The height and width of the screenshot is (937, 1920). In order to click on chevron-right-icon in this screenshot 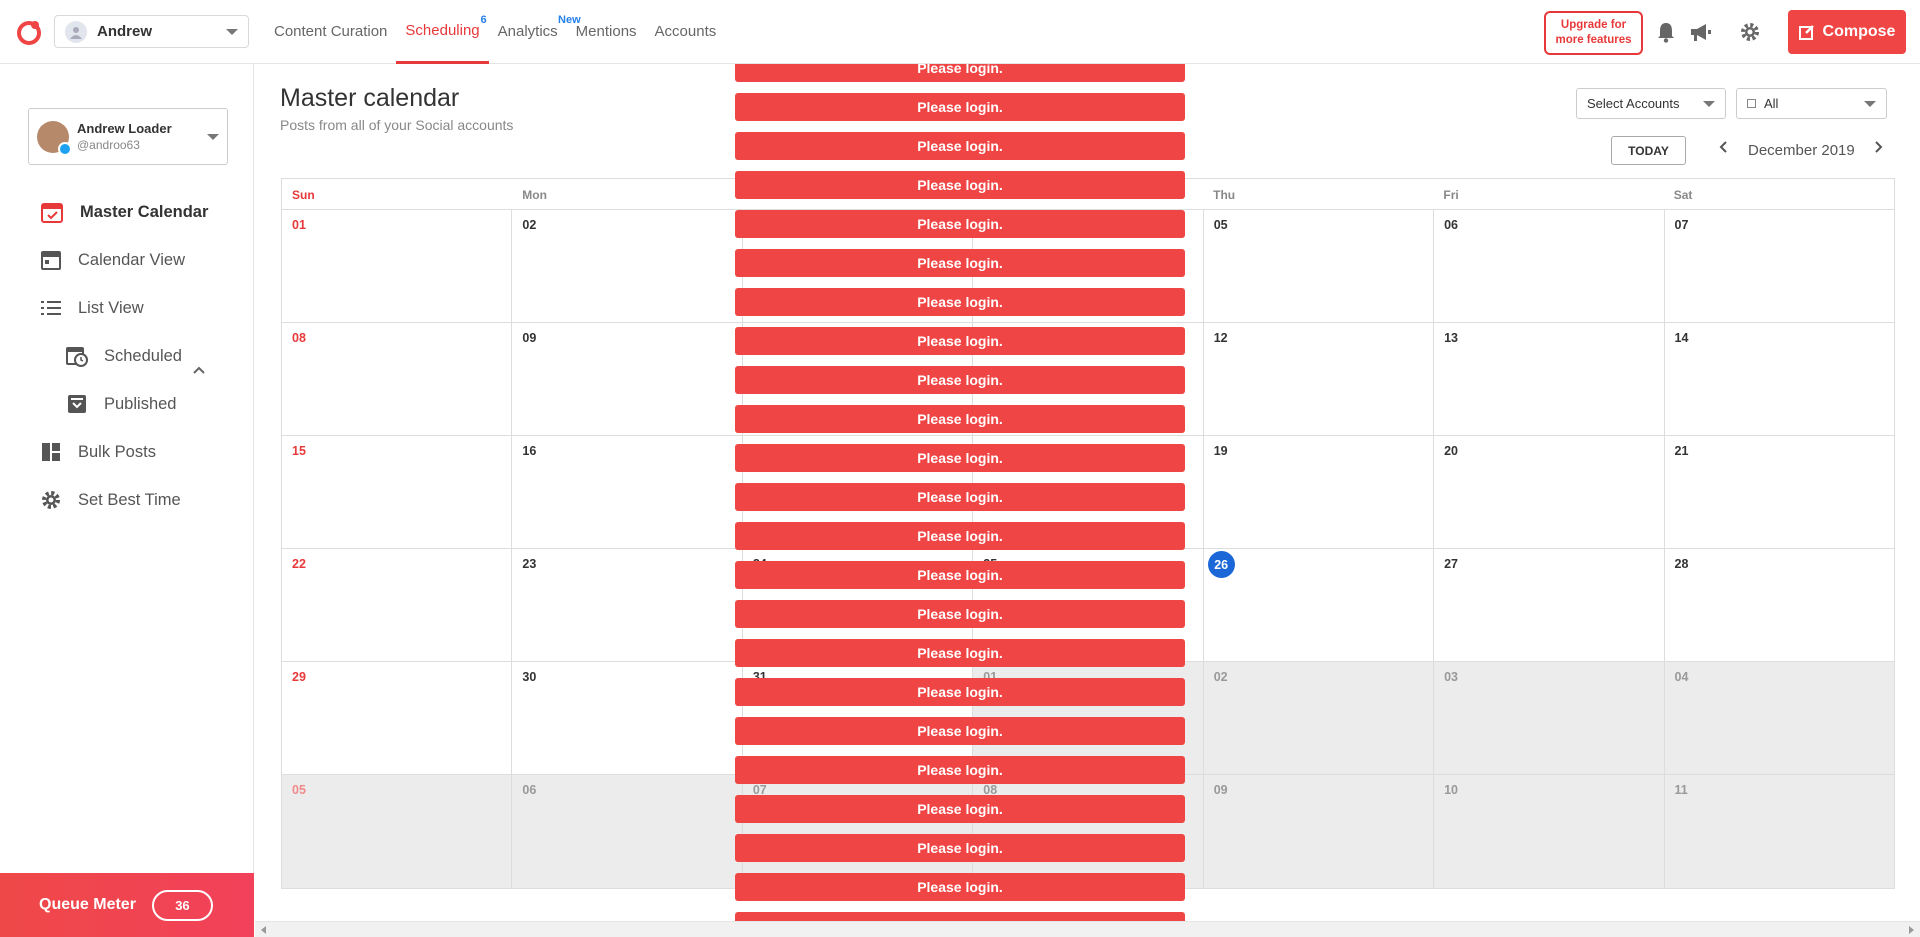, I will do `click(1878, 147)`.